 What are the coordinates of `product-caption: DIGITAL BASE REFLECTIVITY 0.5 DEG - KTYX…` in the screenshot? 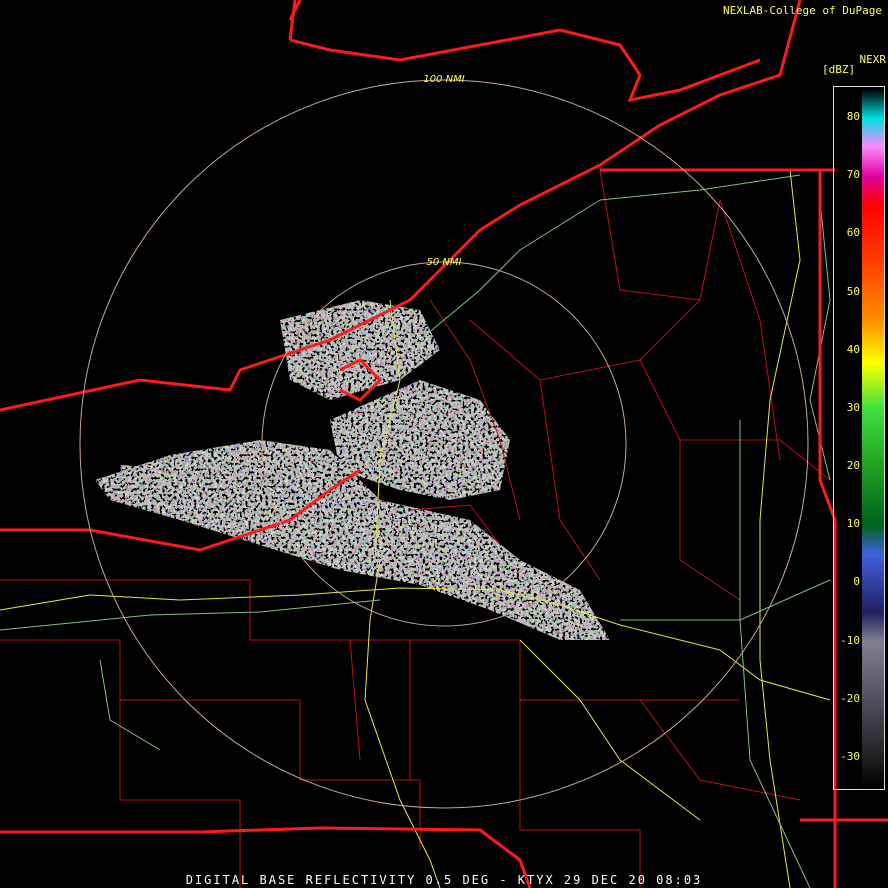 It's located at (444, 880).